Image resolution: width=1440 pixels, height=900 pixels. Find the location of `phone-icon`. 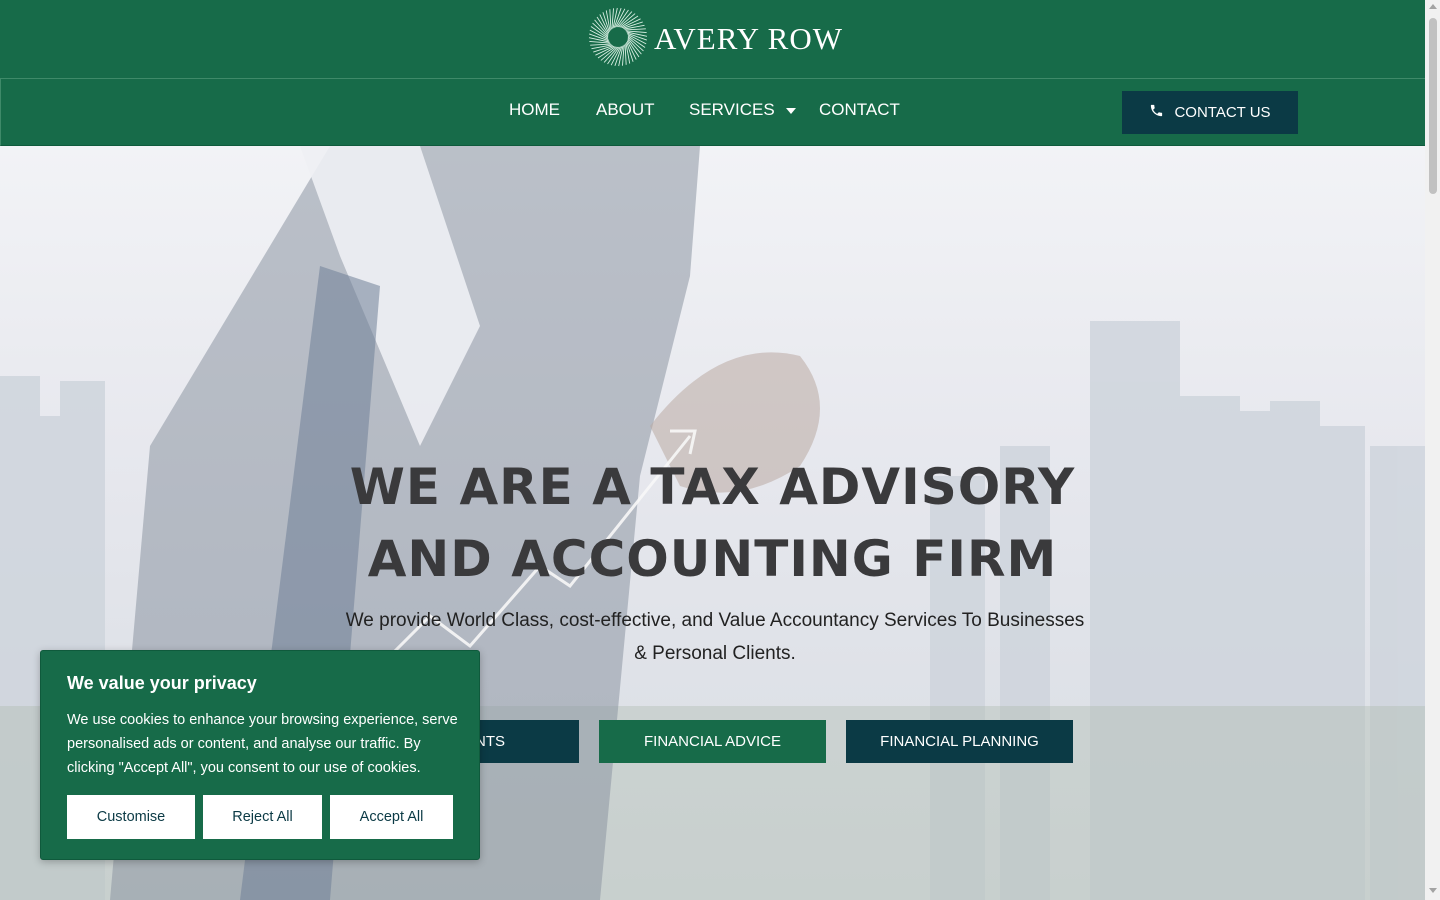

phone-icon is located at coordinates (1161, 112).